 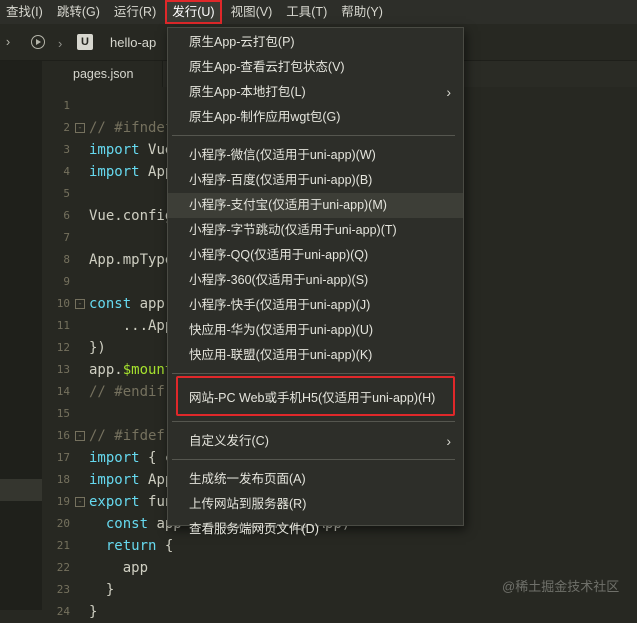 What do you see at coordinates (247, 479) in the screenshot?
I see `menu-item-label: 生成统一发布页面(A)` at bounding box center [247, 479].